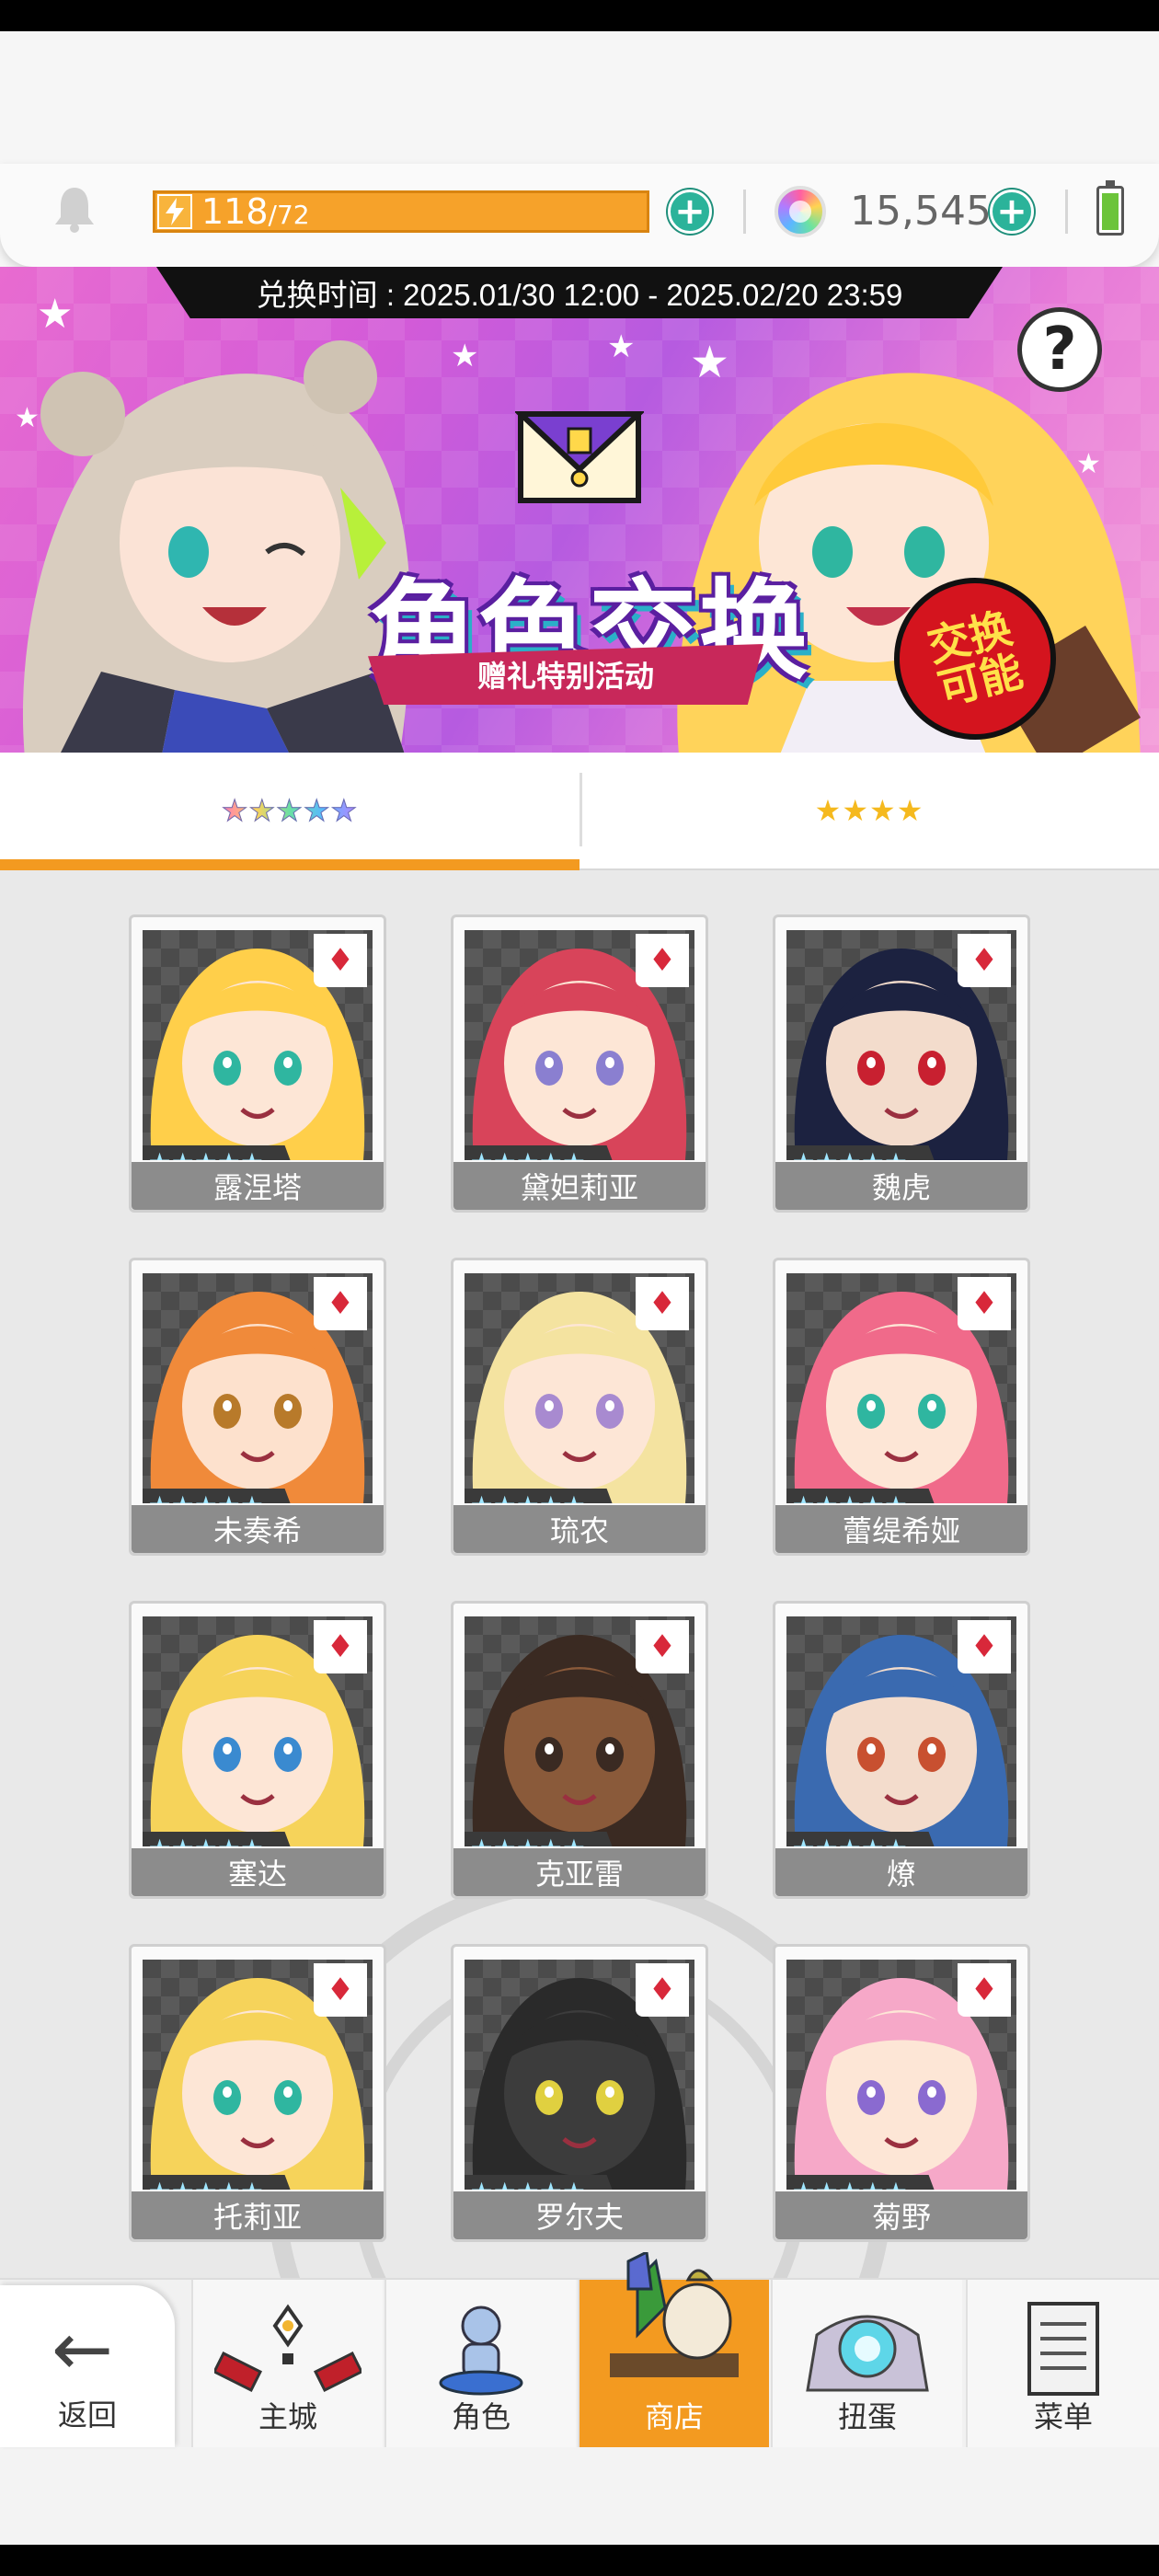  Describe the element at coordinates (174, 211) in the screenshot. I see `lightning-icon` at that location.